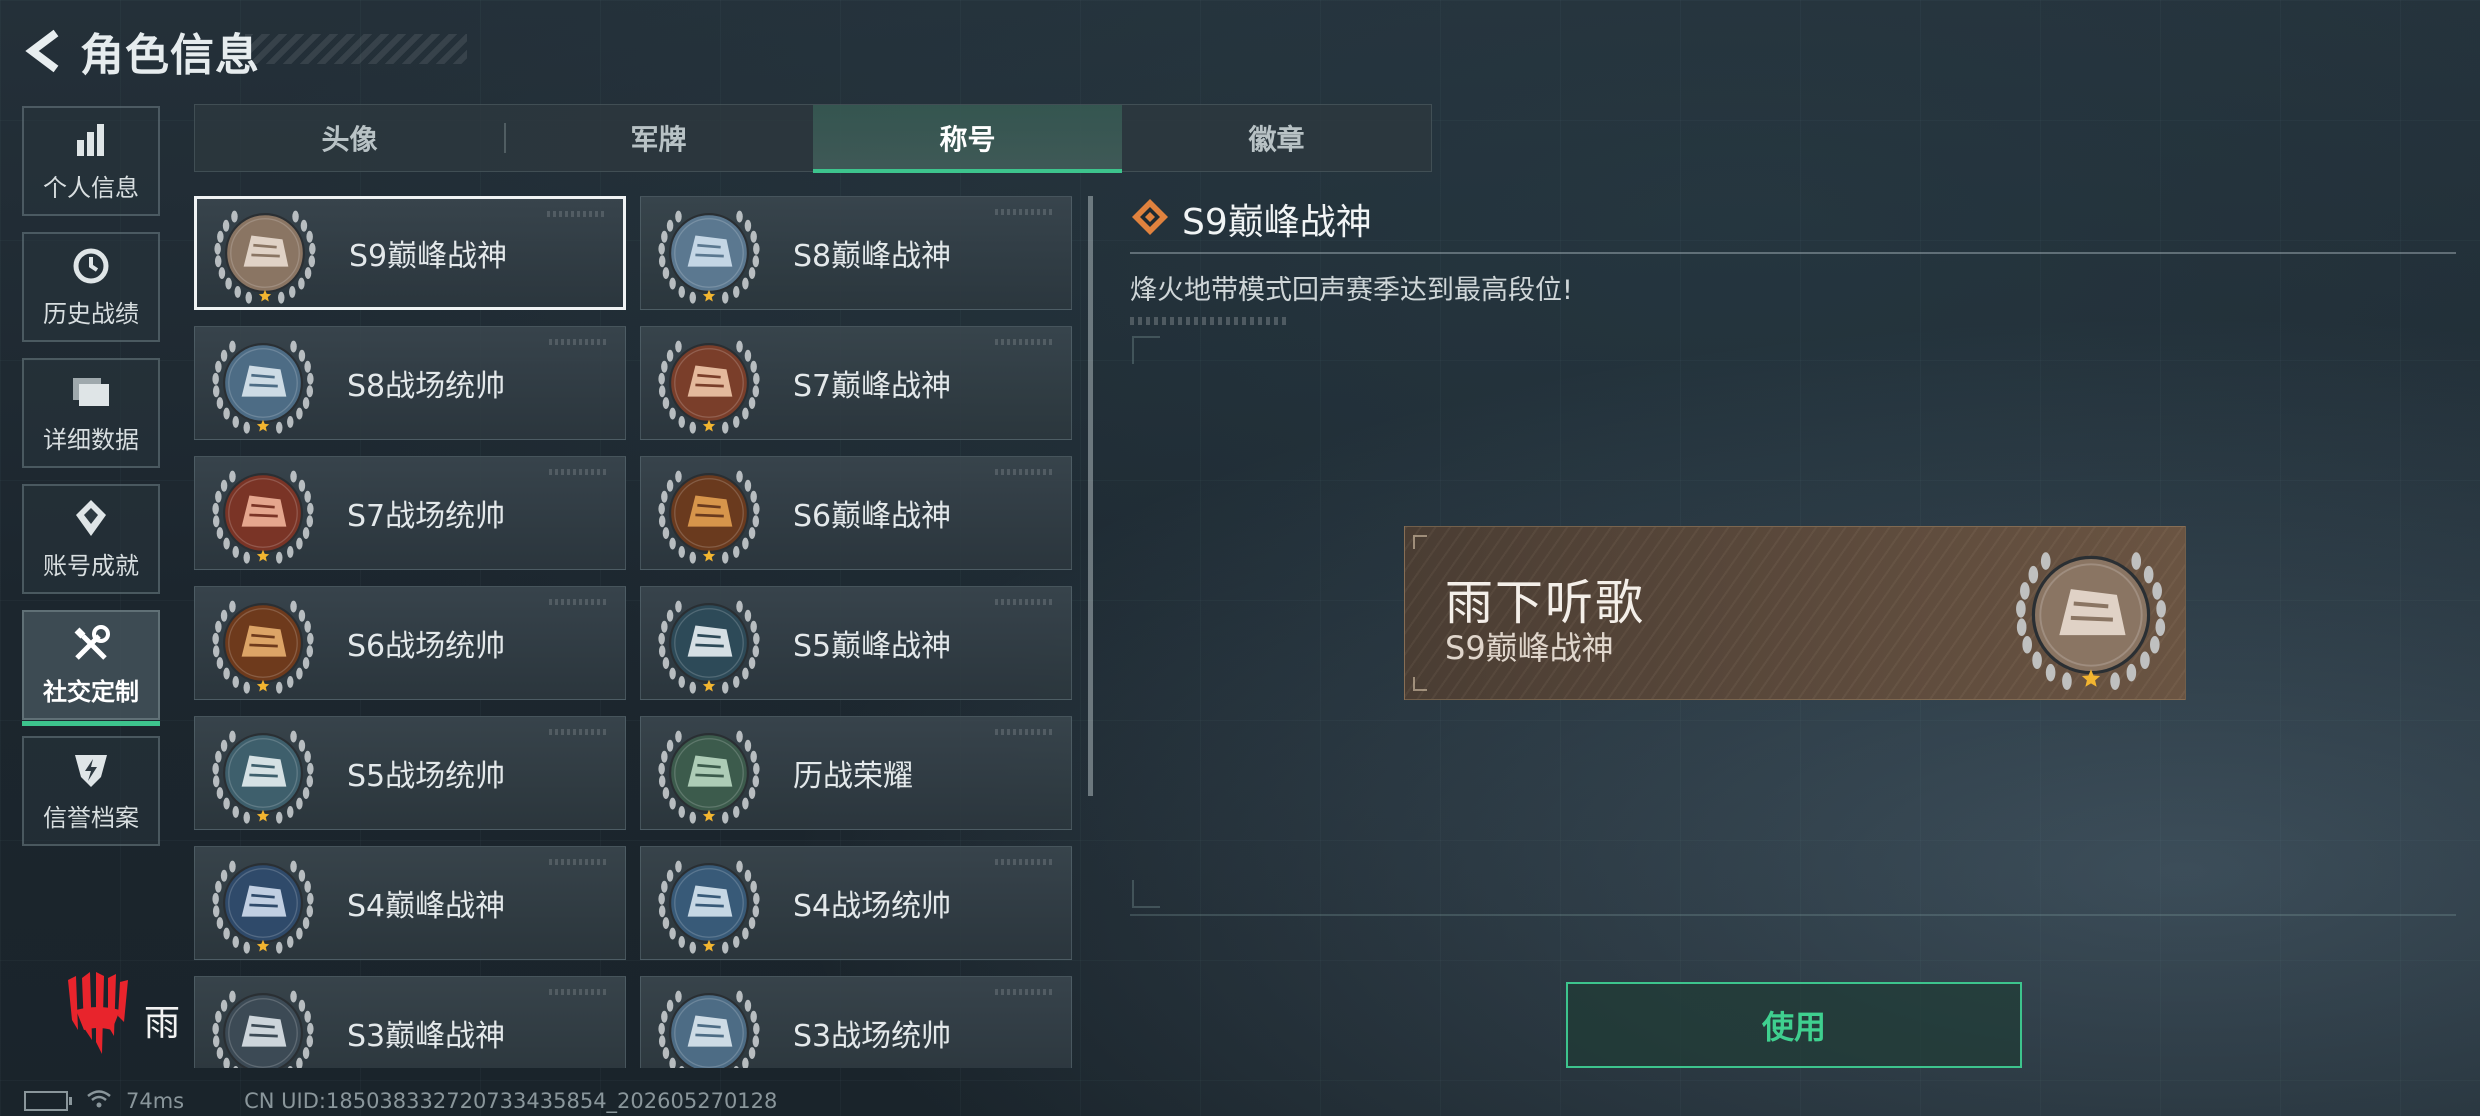  Describe the element at coordinates (91, 691) in the screenshot. I see `sidebar-item-label: 社交定制` at that location.